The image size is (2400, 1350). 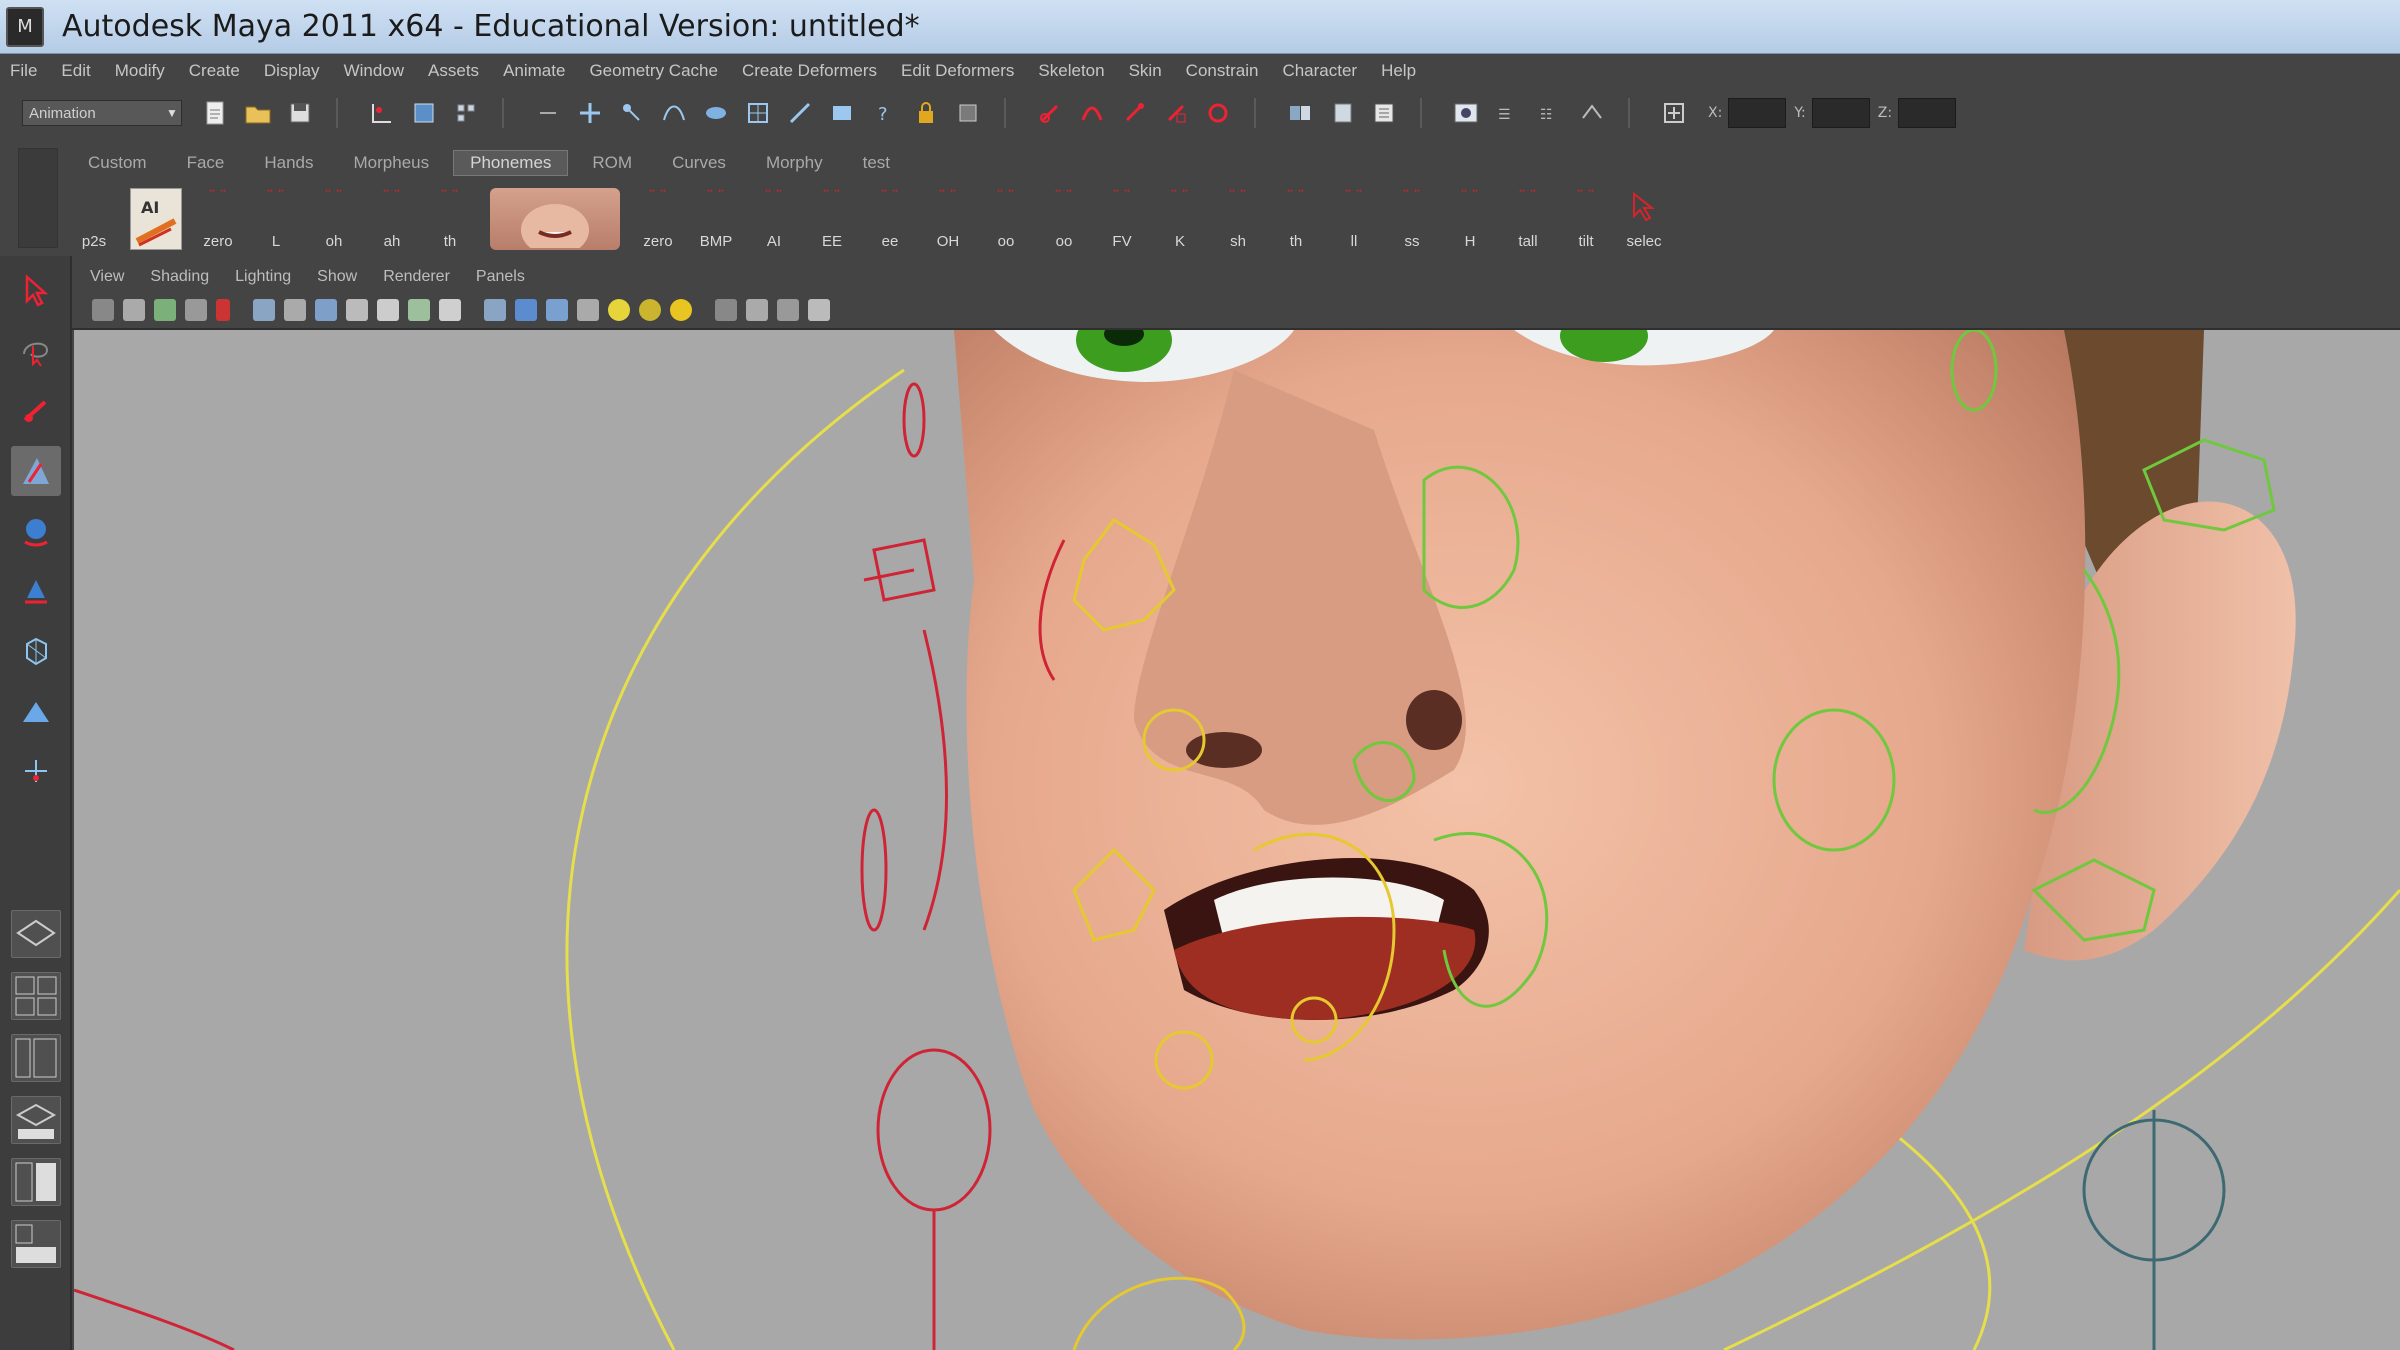 What do you see at coordinates (36, 411) in the screenshot?
I see `paint-select-tool-icon` at bounding box center [36, 411].